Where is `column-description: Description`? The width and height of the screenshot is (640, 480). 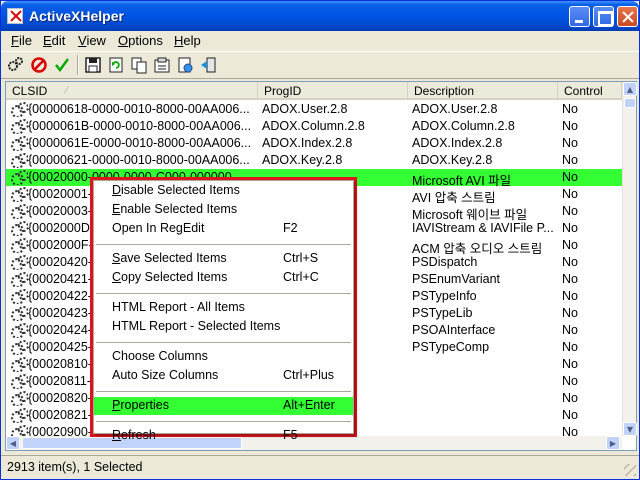
column-description: Description is located at coordinates (483, 91).